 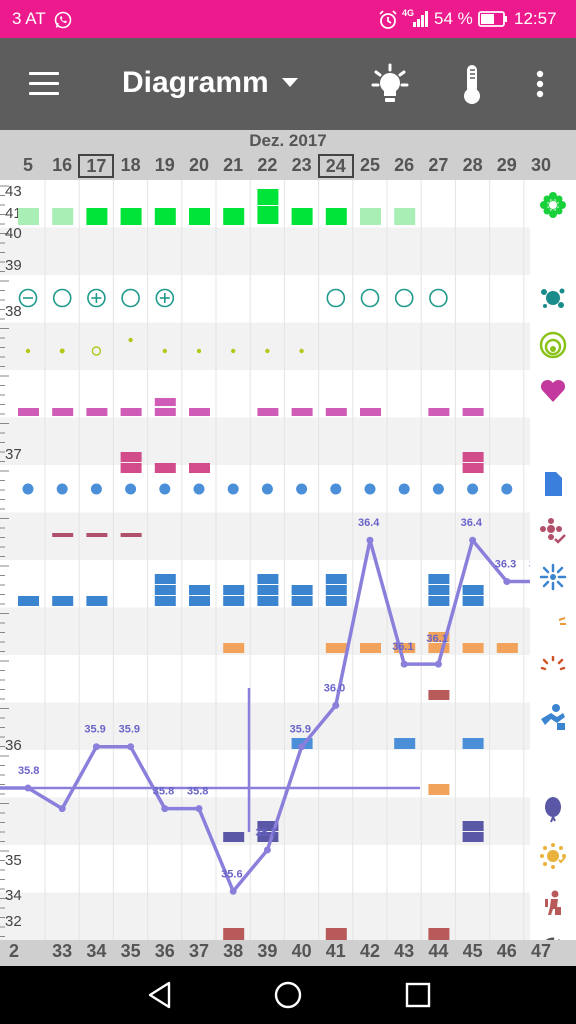 What do you see at coordinates (164, 165) in the screenshot?
I see `day-label: 19` at bounding box center [164, 165].